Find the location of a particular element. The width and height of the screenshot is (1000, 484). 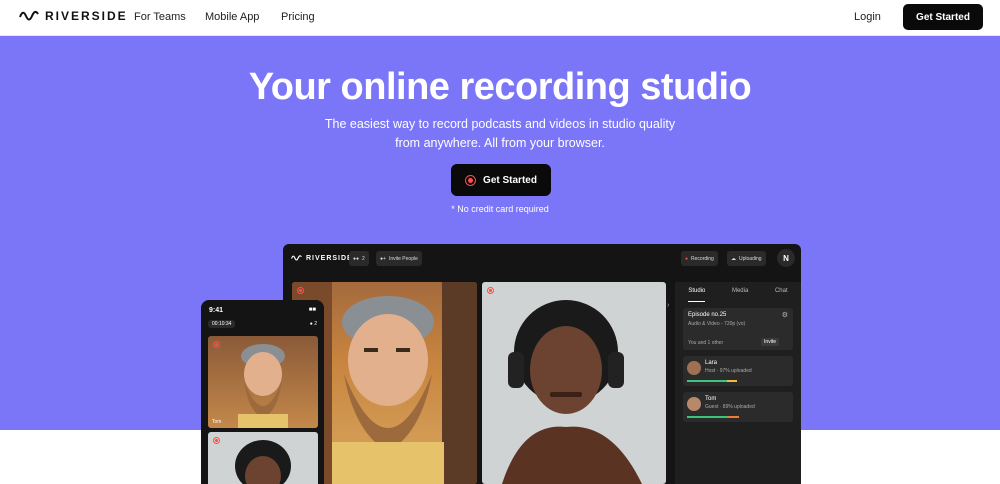

guest-card-lara: Lara Host · 97% uploaded is located at coordinates (738, 371).